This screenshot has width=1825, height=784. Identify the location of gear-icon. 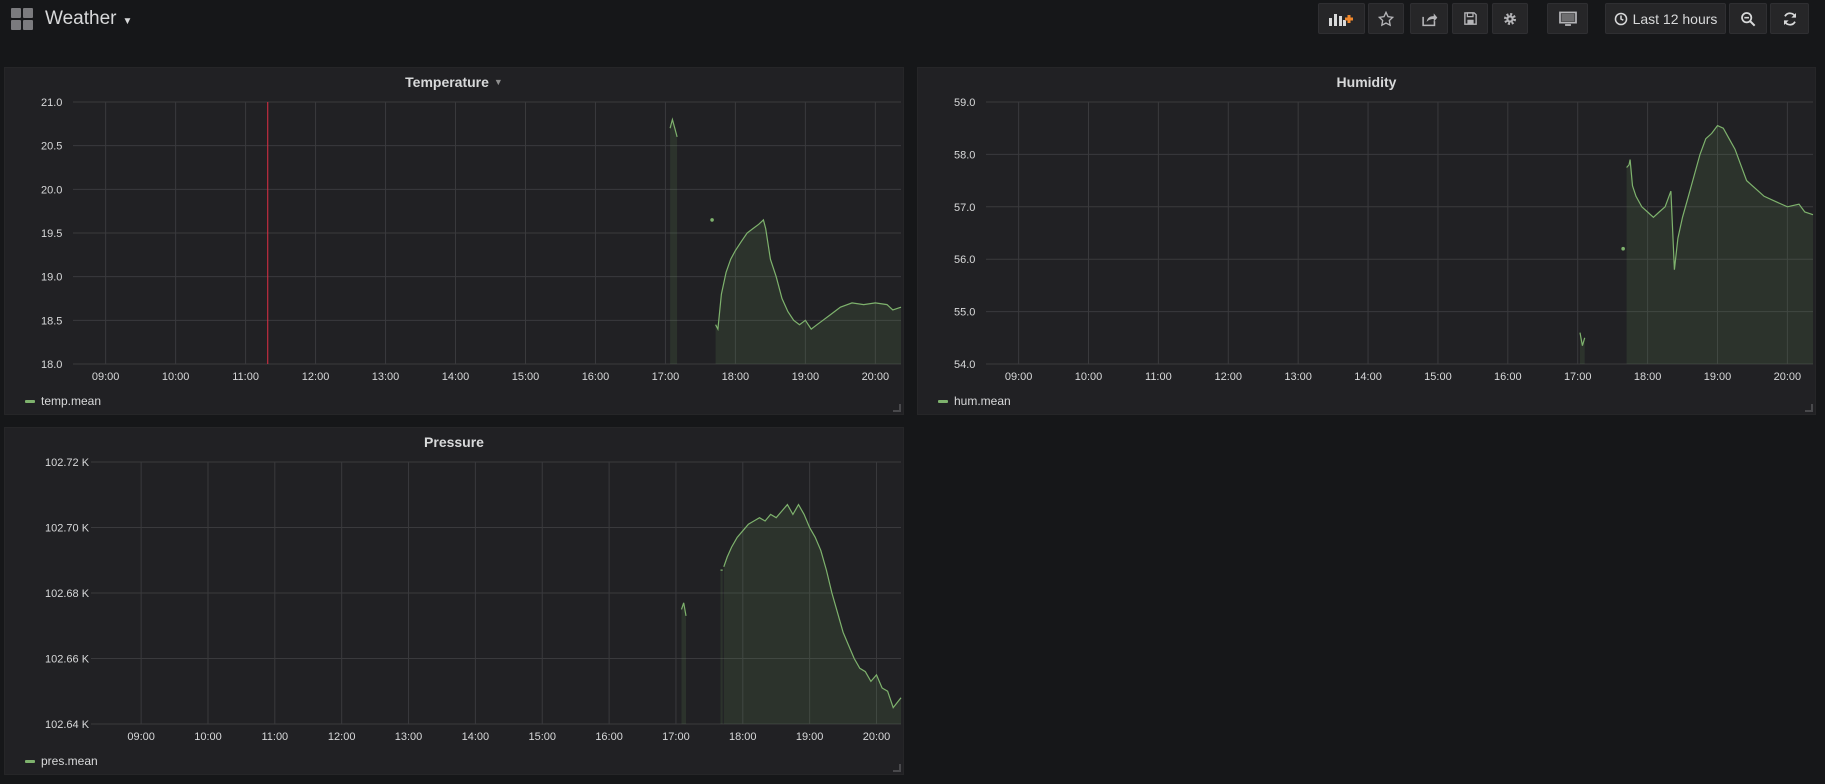
(1510, 18).